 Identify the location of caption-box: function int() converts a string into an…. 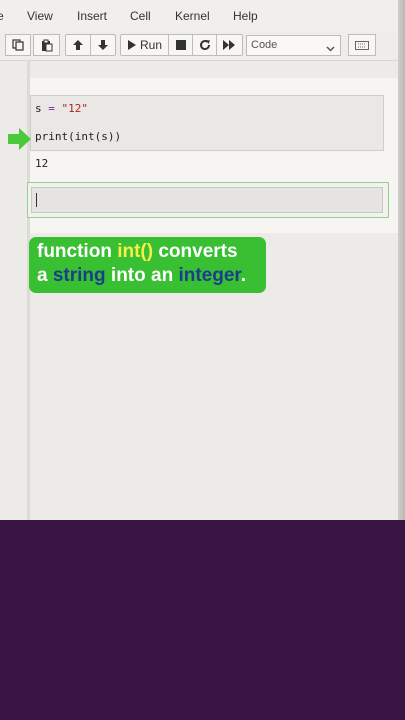
(147, 265).